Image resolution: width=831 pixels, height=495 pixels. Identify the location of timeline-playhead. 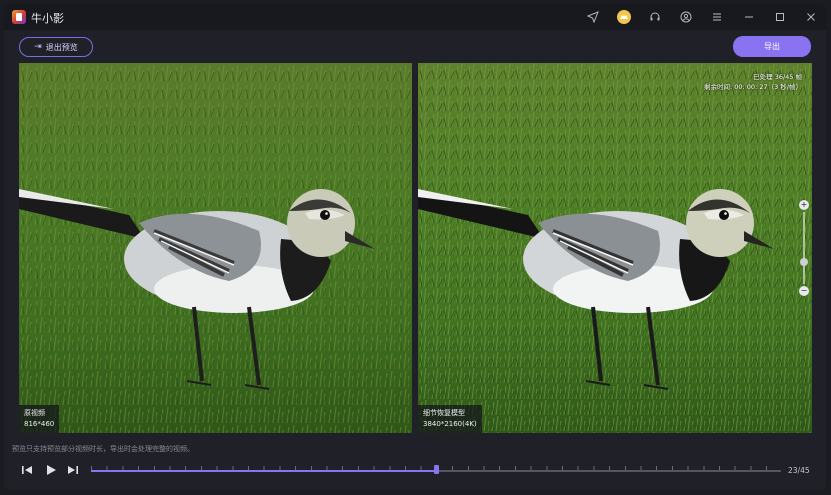
(436, 469).